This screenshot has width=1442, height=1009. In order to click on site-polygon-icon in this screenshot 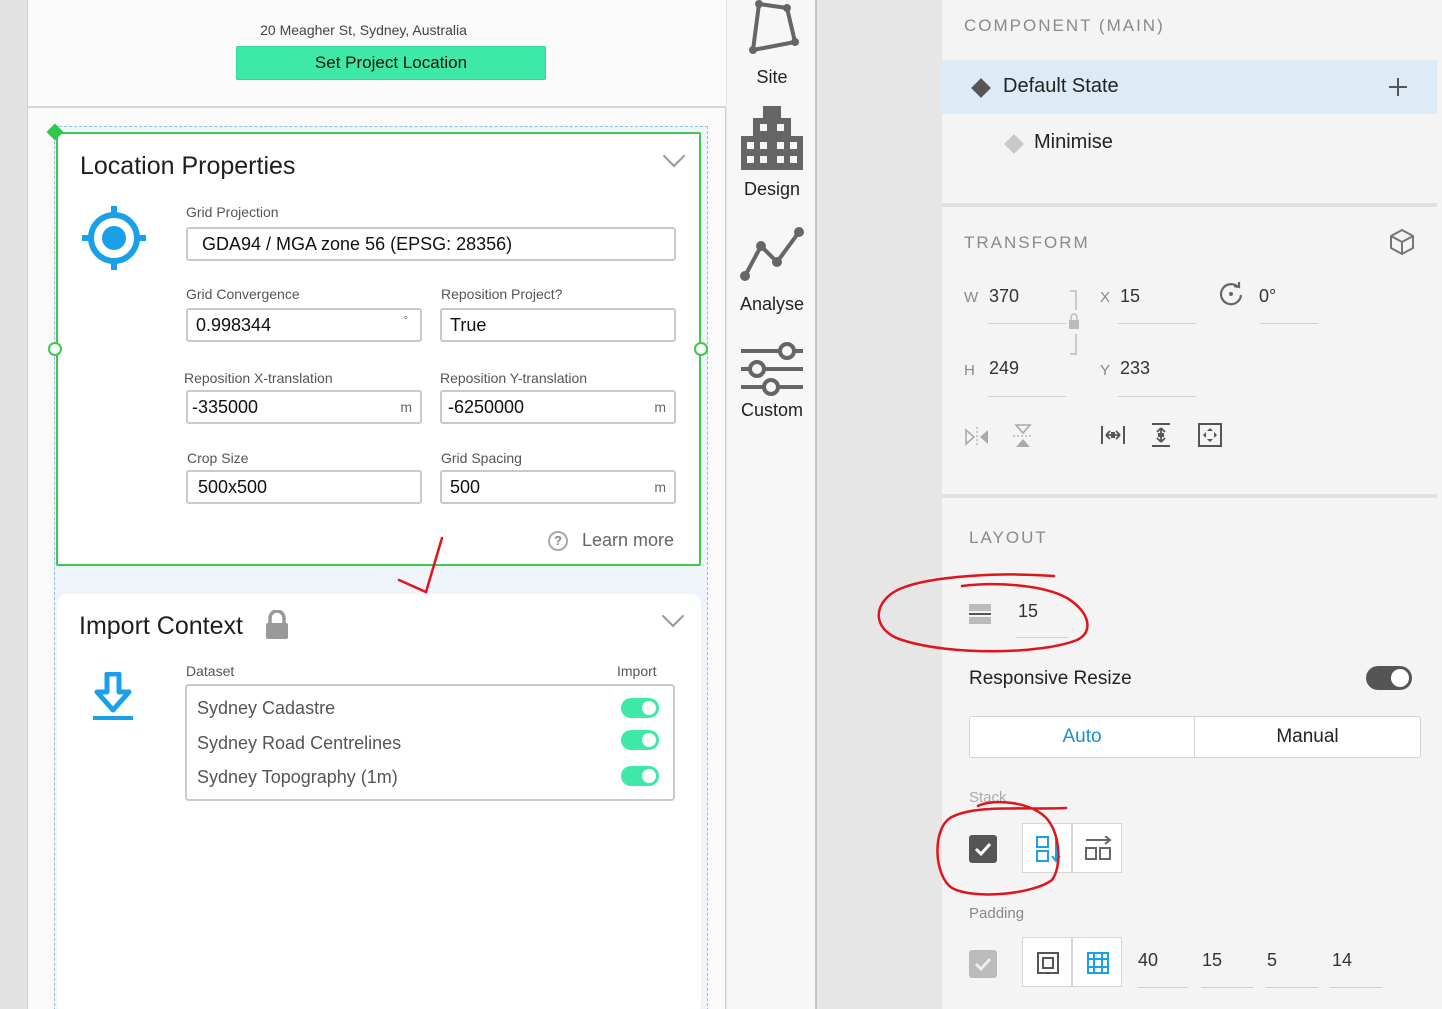, I will do `click(774, 27)`.